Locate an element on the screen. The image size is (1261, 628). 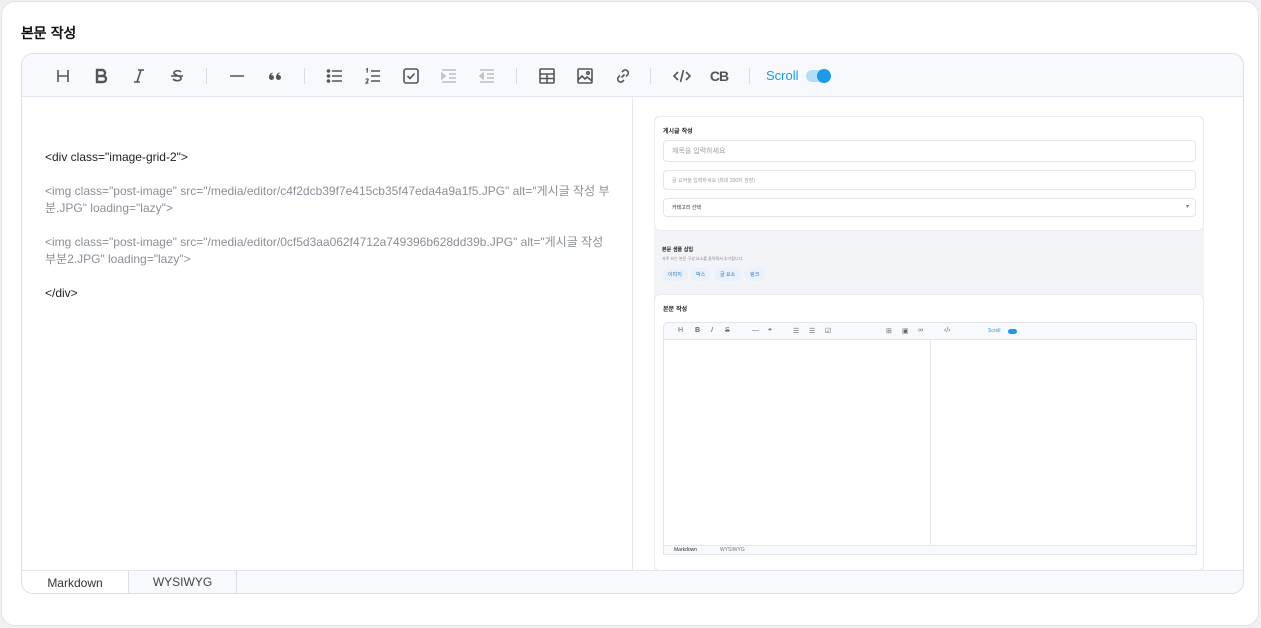
mini-bold-icon: B is located at coordinates (698, 330).